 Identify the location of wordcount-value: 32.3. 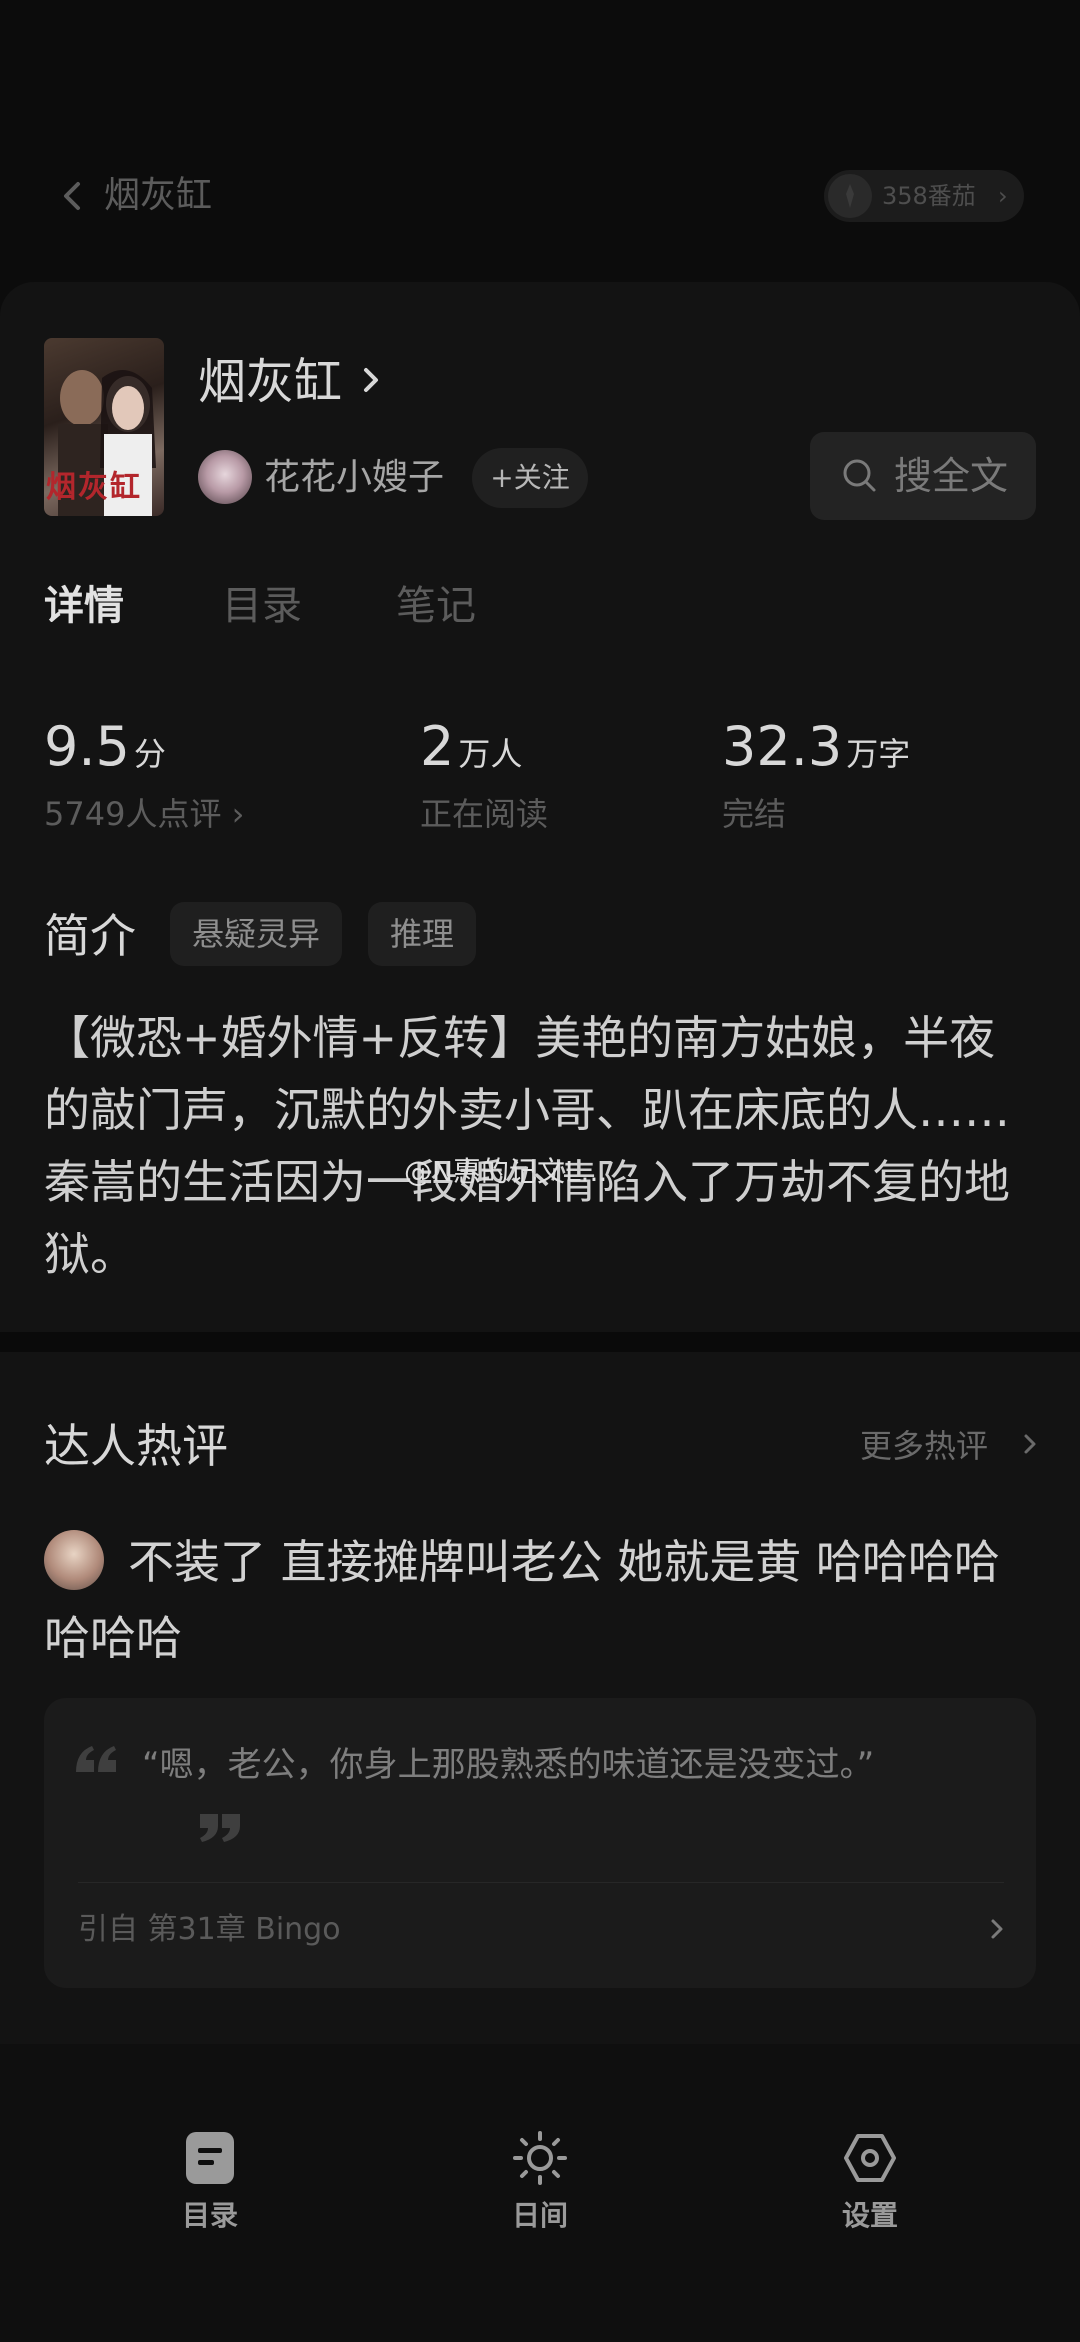
(782, 746).